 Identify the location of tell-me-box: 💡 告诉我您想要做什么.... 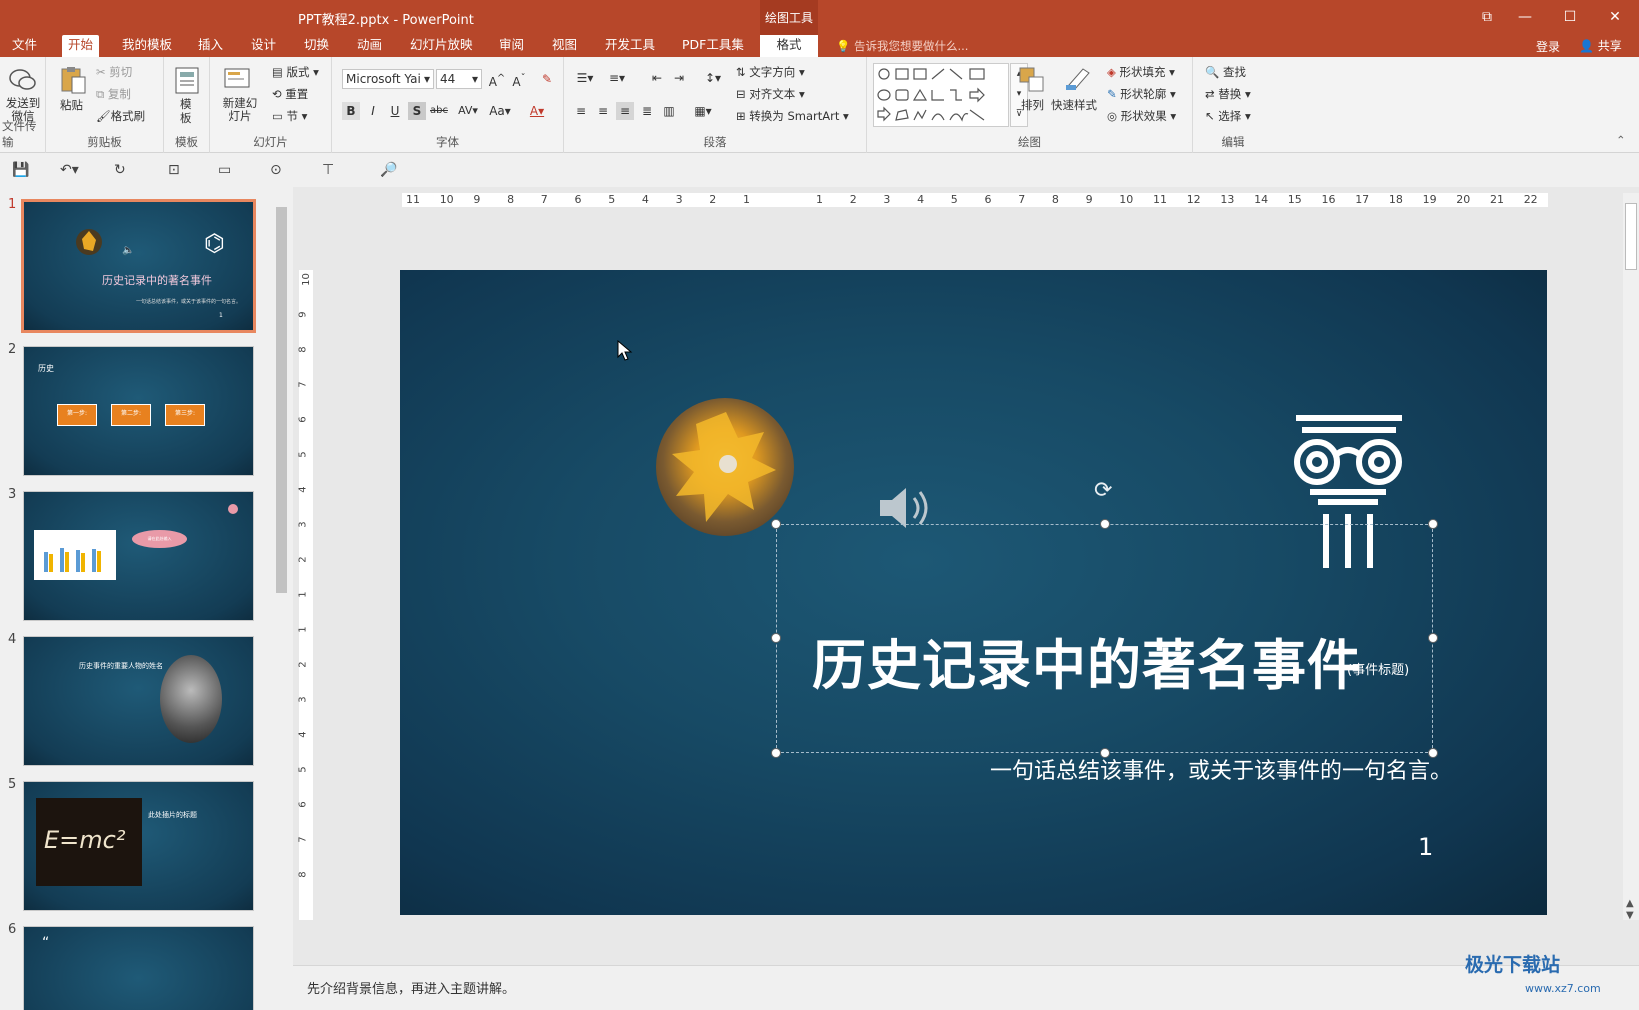
(902, 46).